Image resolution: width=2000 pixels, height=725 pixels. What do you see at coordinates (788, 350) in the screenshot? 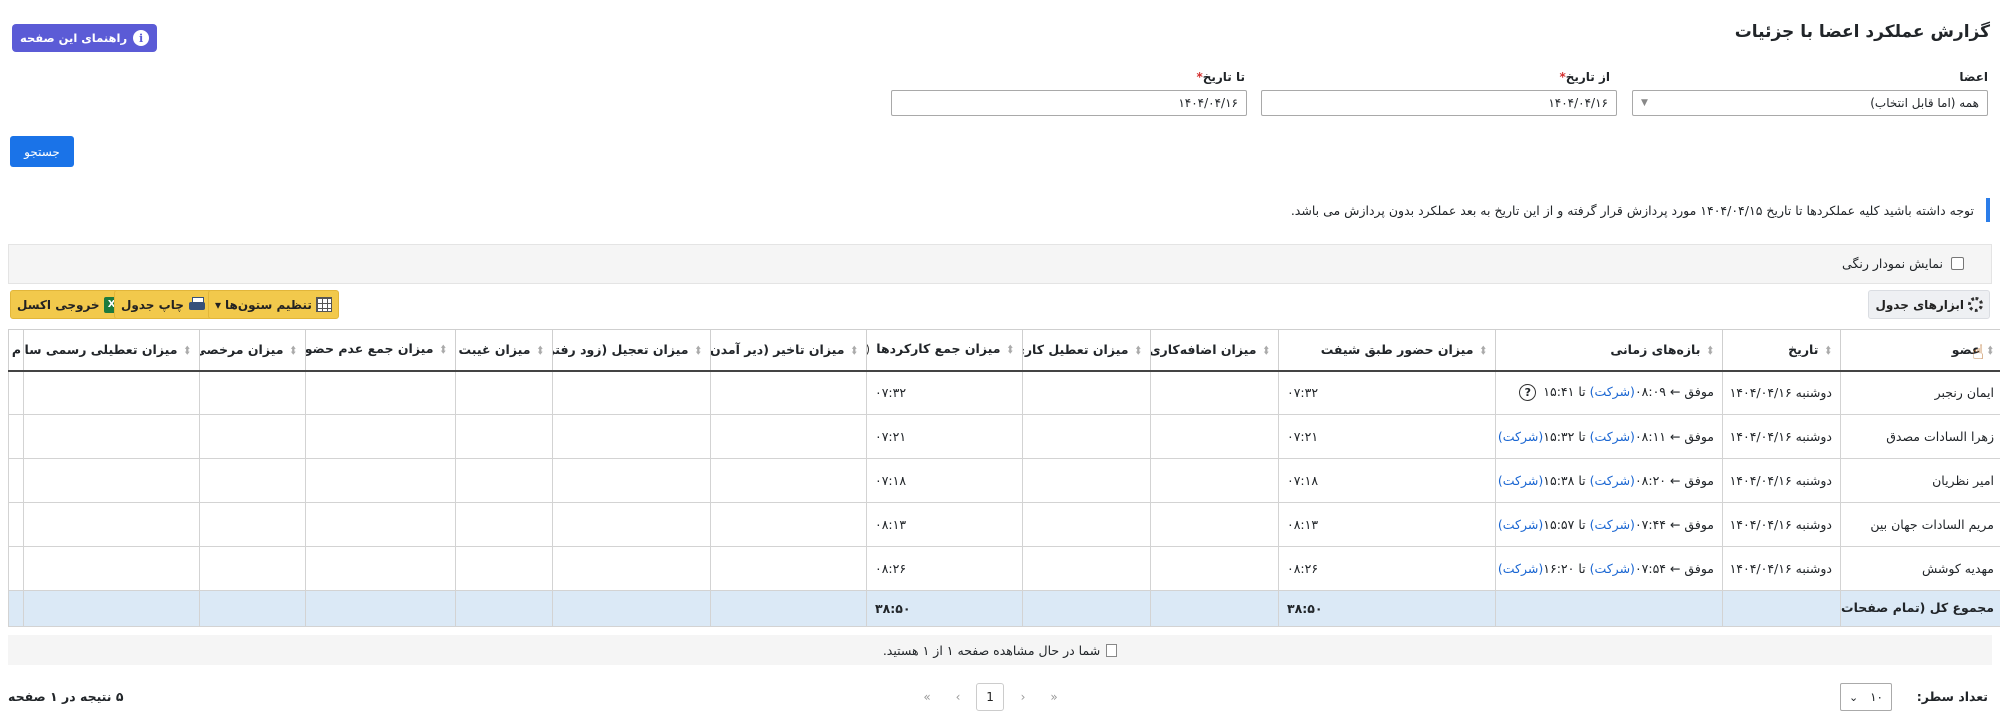
I see `col-delay: ⬍ میزان تاخیر (دیر آمدن)` at bounding box center [788, 350].